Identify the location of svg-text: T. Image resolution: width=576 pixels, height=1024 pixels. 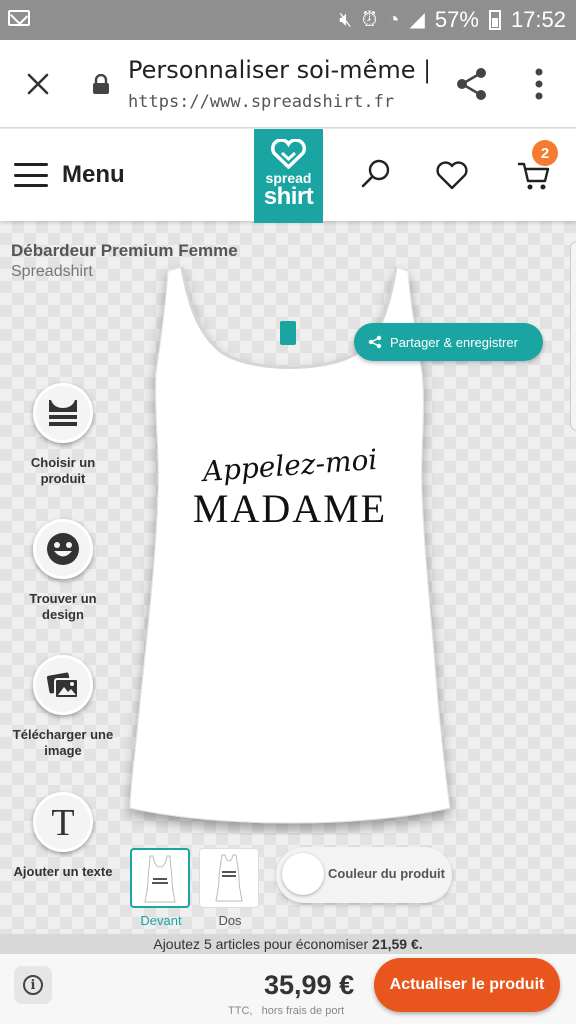
(62, 822).